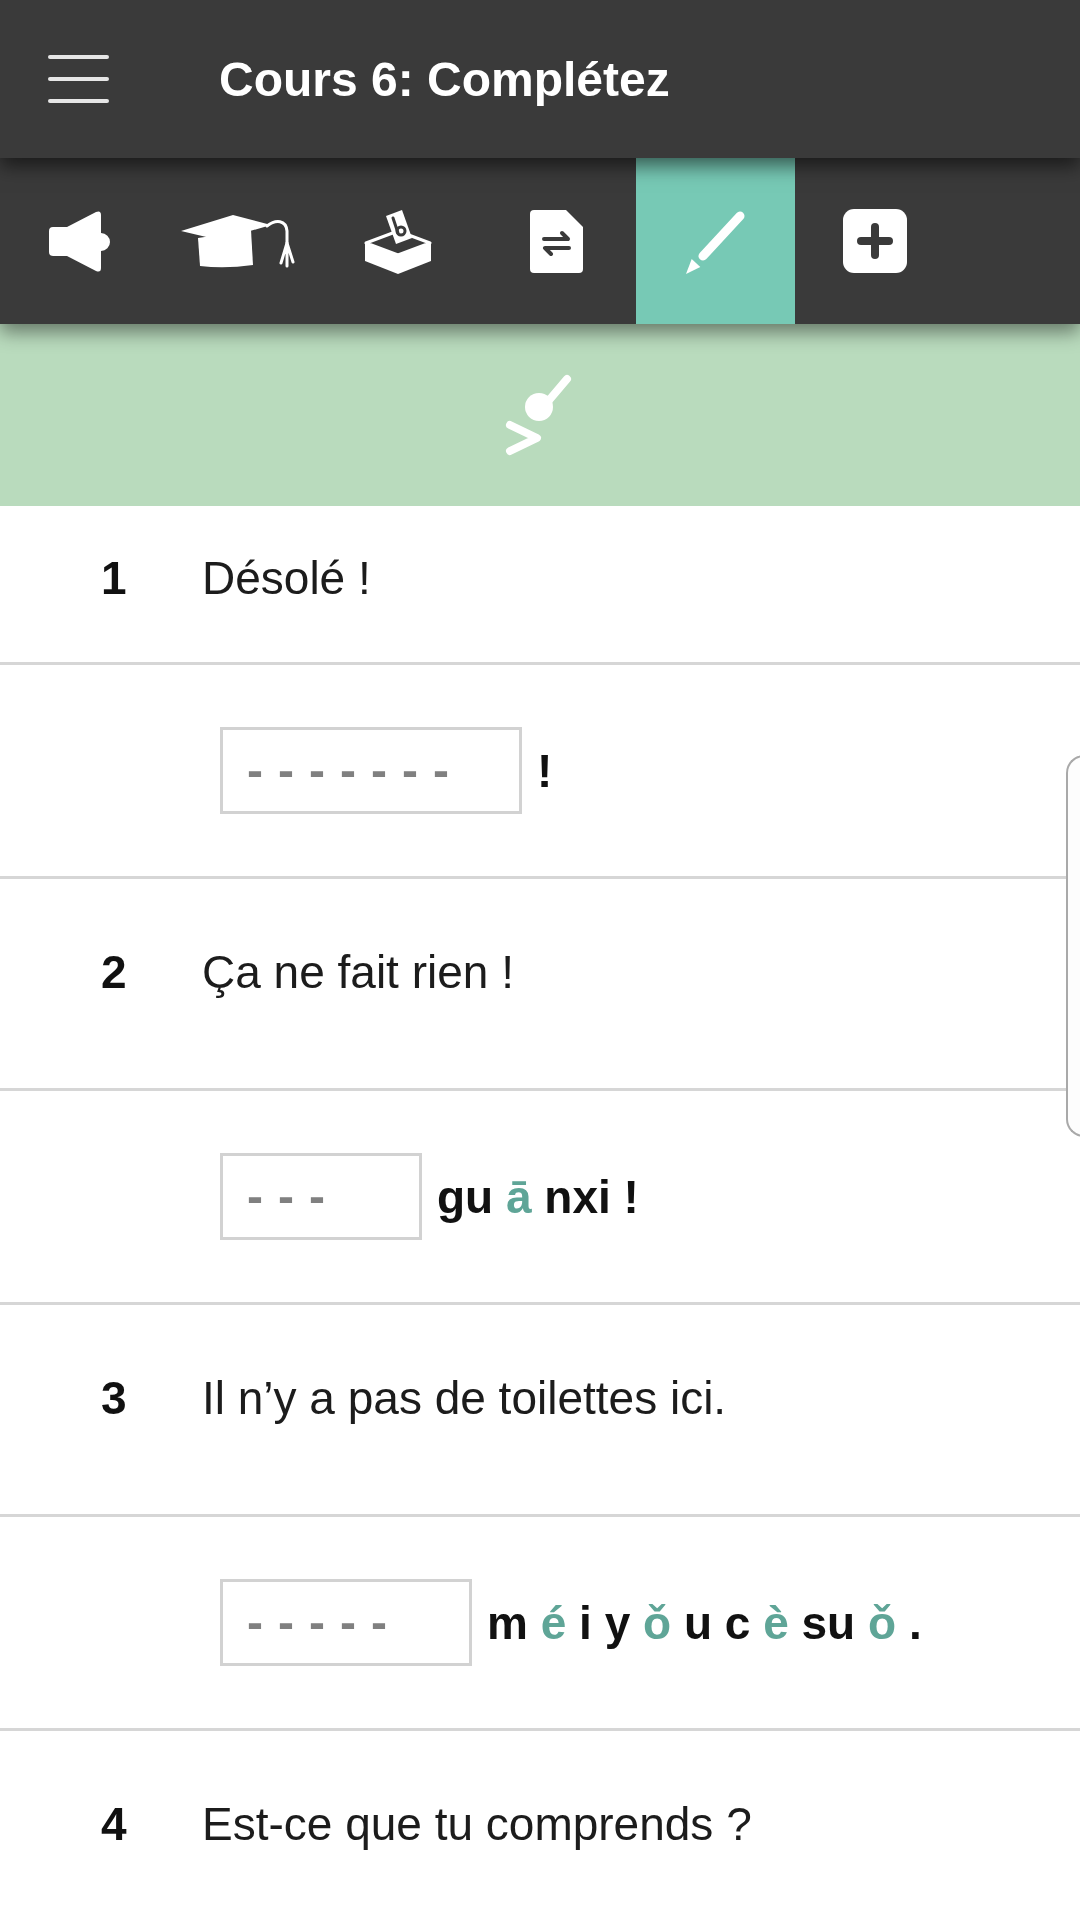 Image resolution: width=1080 pixels, height=1920 pixels. Describe the element at coordinates (346, 1622) in the screenshot. I see `answer-field: -----` at that location.